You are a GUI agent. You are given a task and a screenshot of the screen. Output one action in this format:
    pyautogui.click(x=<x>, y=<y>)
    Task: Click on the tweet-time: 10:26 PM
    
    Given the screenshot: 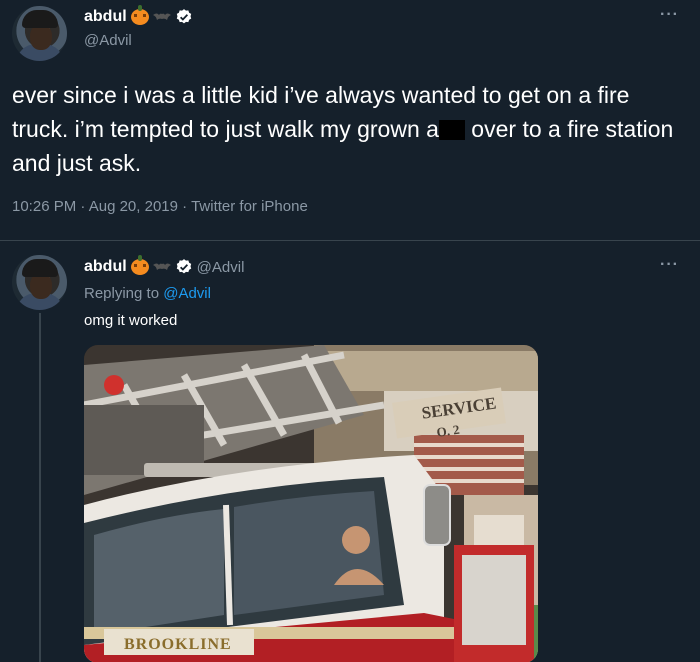 What is the action you would take?
    pyautogui.click(x=44, y=206)
    